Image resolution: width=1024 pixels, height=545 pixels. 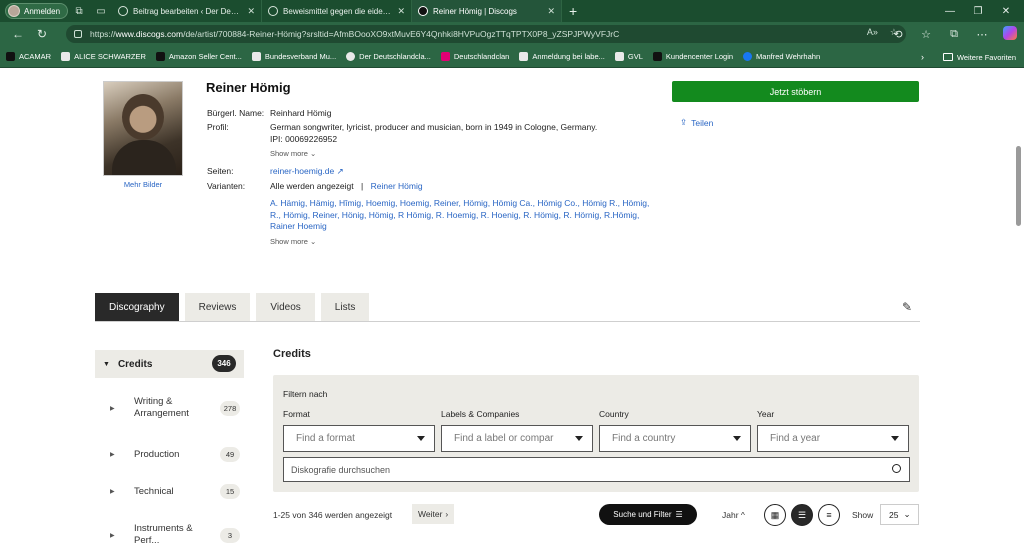 I want to click on labels-select: Find a label or compar, so click(x=517, y=438).